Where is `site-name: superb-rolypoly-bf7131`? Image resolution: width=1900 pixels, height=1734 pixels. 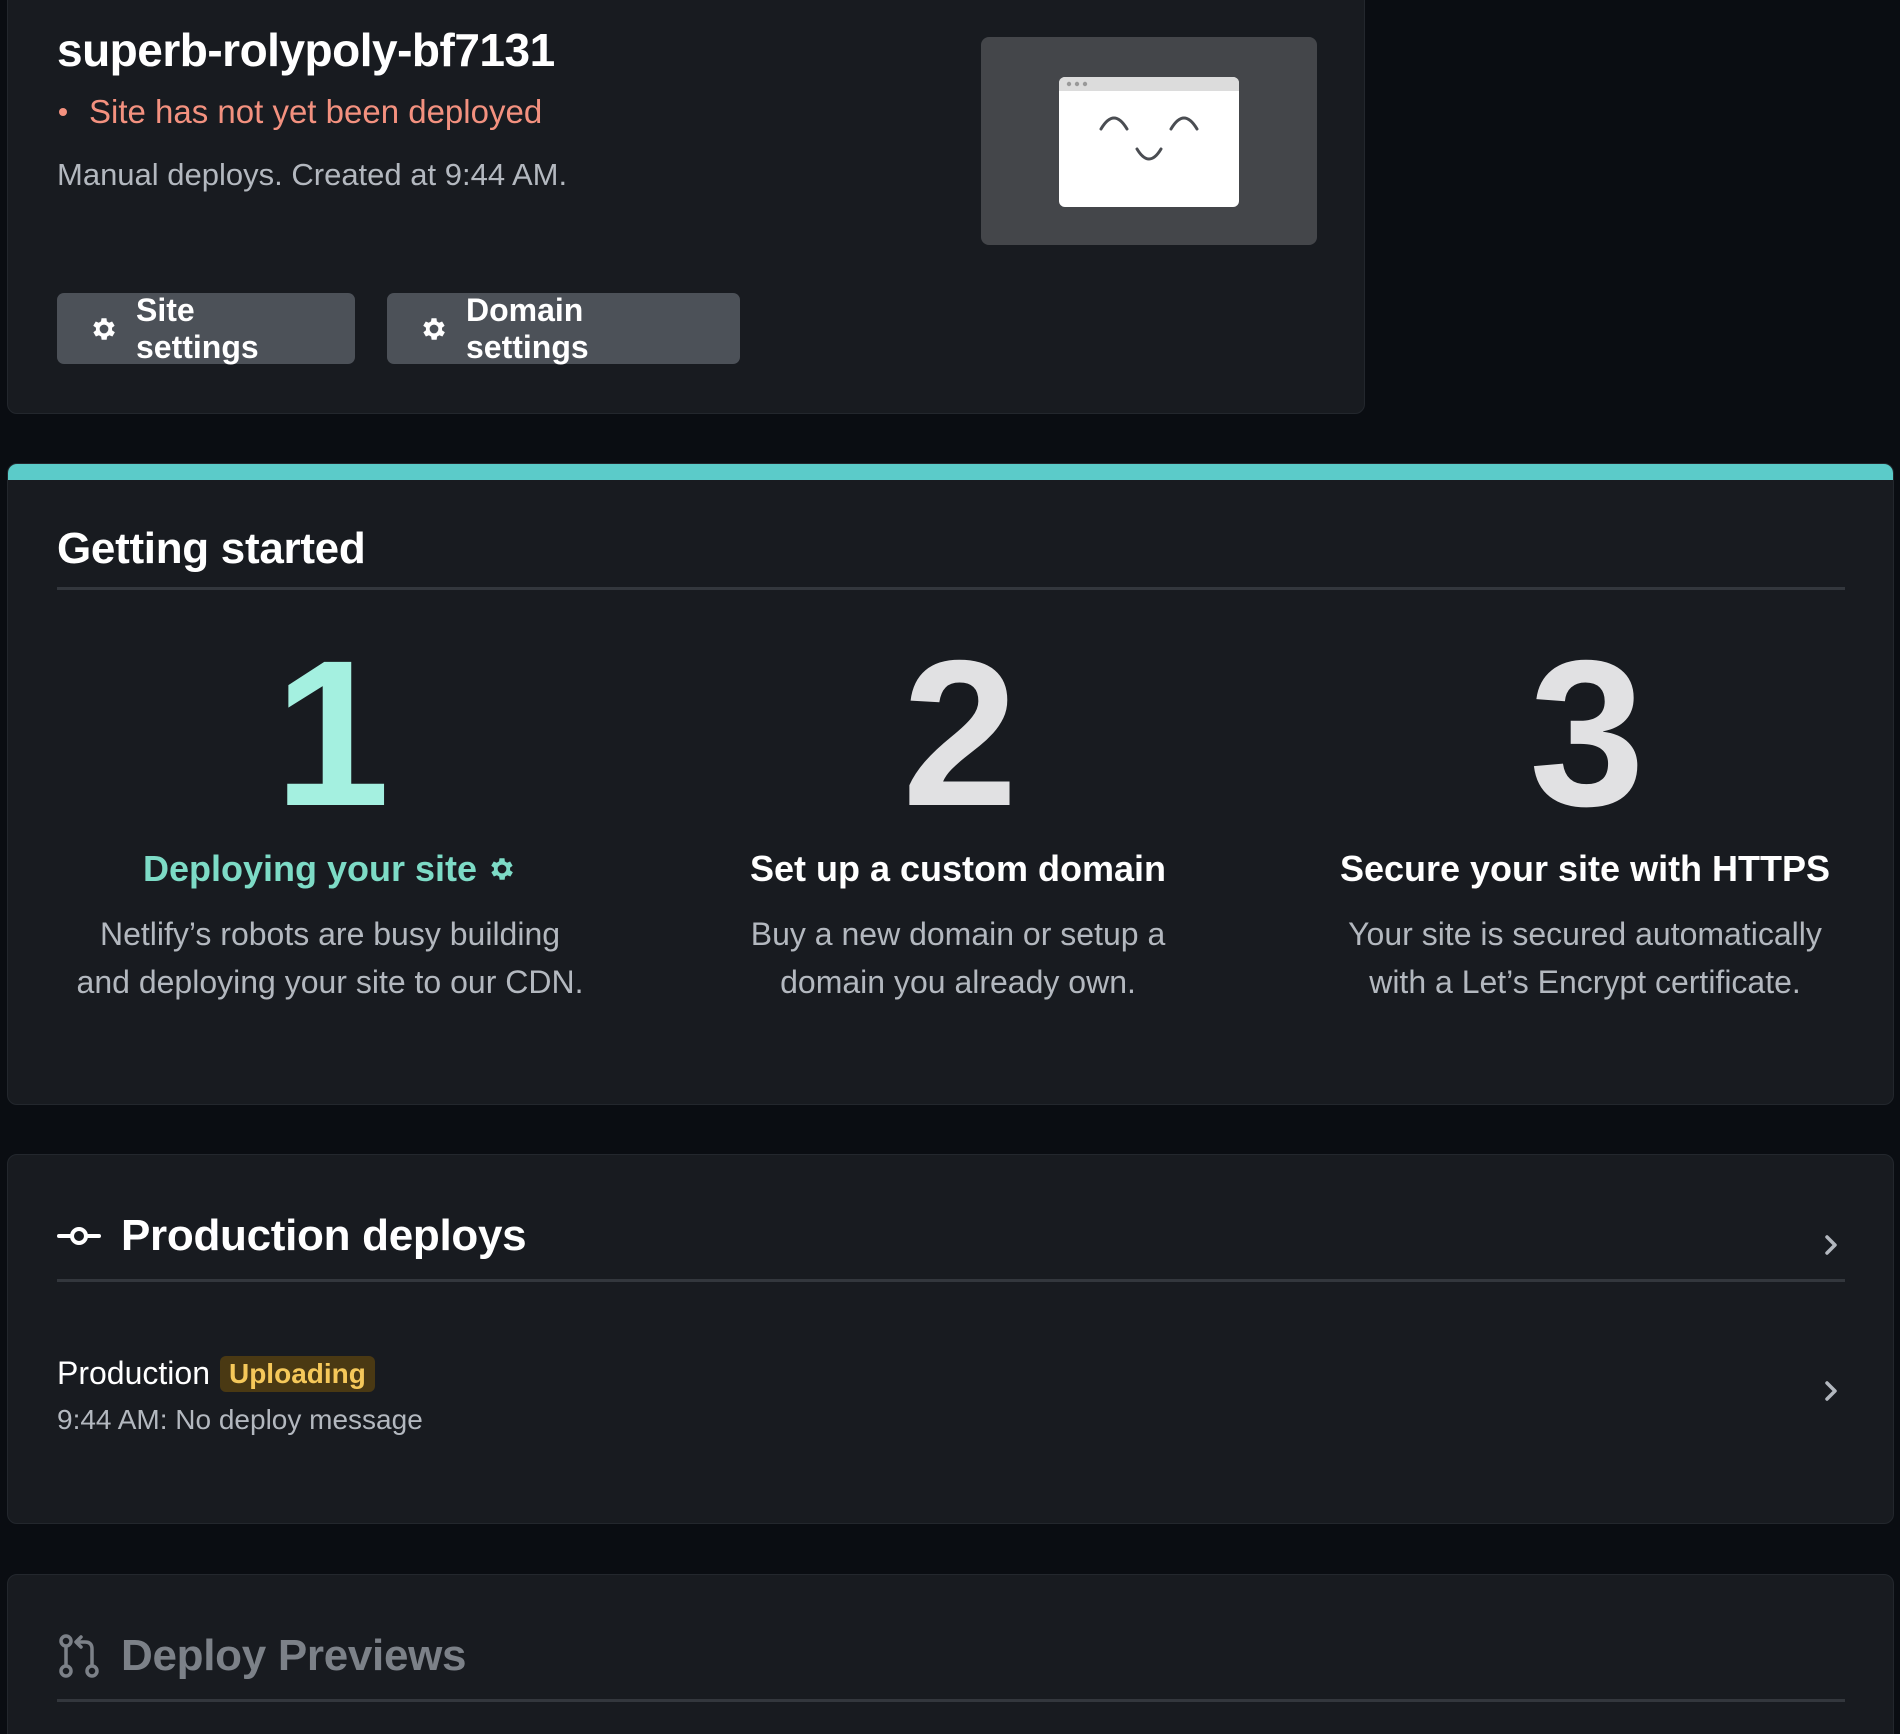 site-name: superb-rolypoly-bf7131 is located at coordinates (306, 50).